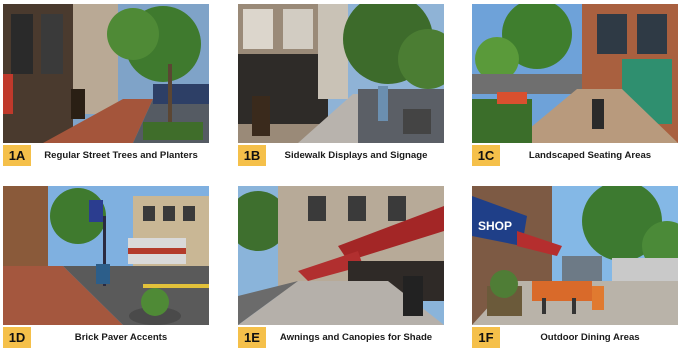 This screenshot has width=680, height=356. What do you see at coordinates (252, 337) in the screenshot?
I see `panel-label: 1E` at bounding box center [252, 337].